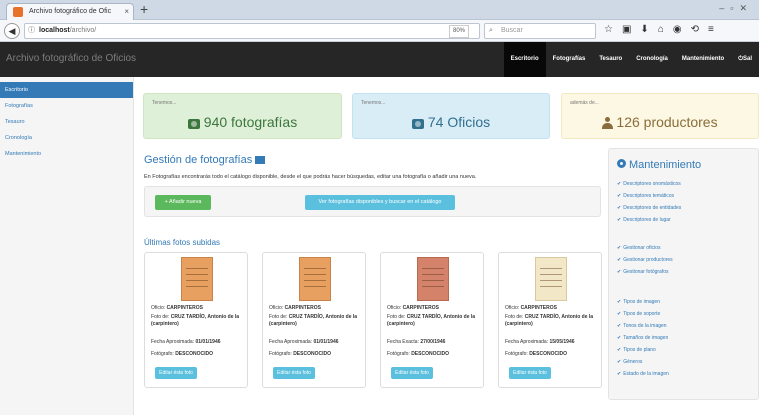 The height and width of the screenshot is (415, 759). I want to click on sync-icon: ⟲, so click(699, 29).